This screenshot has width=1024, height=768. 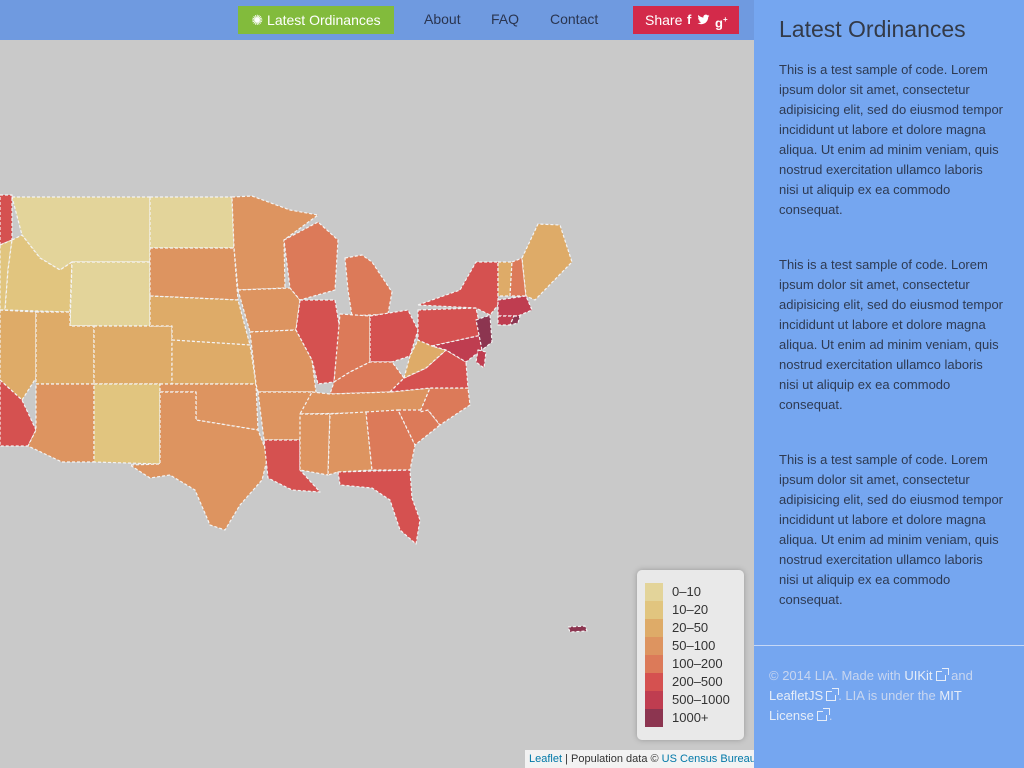 What do you see at coordinates (889, 645) in the screenshot?
I see `sidebar-divider` at bounding box center [889, 645].